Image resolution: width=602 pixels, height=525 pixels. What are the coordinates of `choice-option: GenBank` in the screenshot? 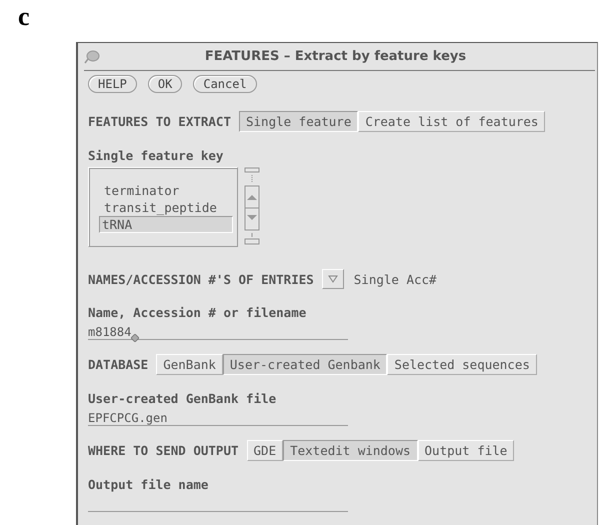 It's located at (189, 364).